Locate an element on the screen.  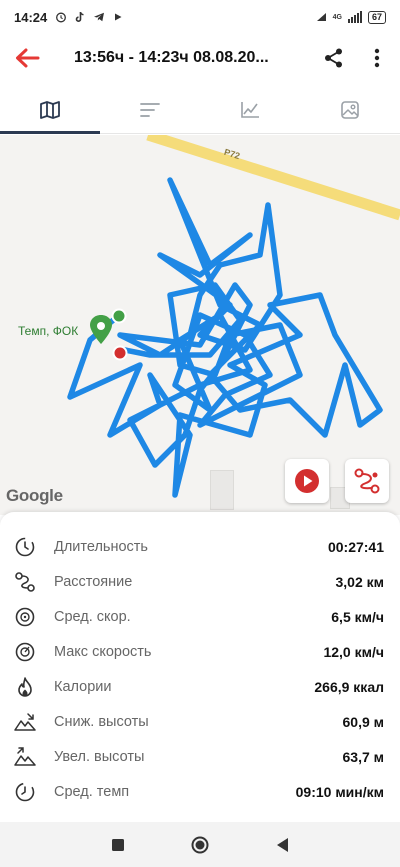
ascent-icon is located at coordinates (25, 757).